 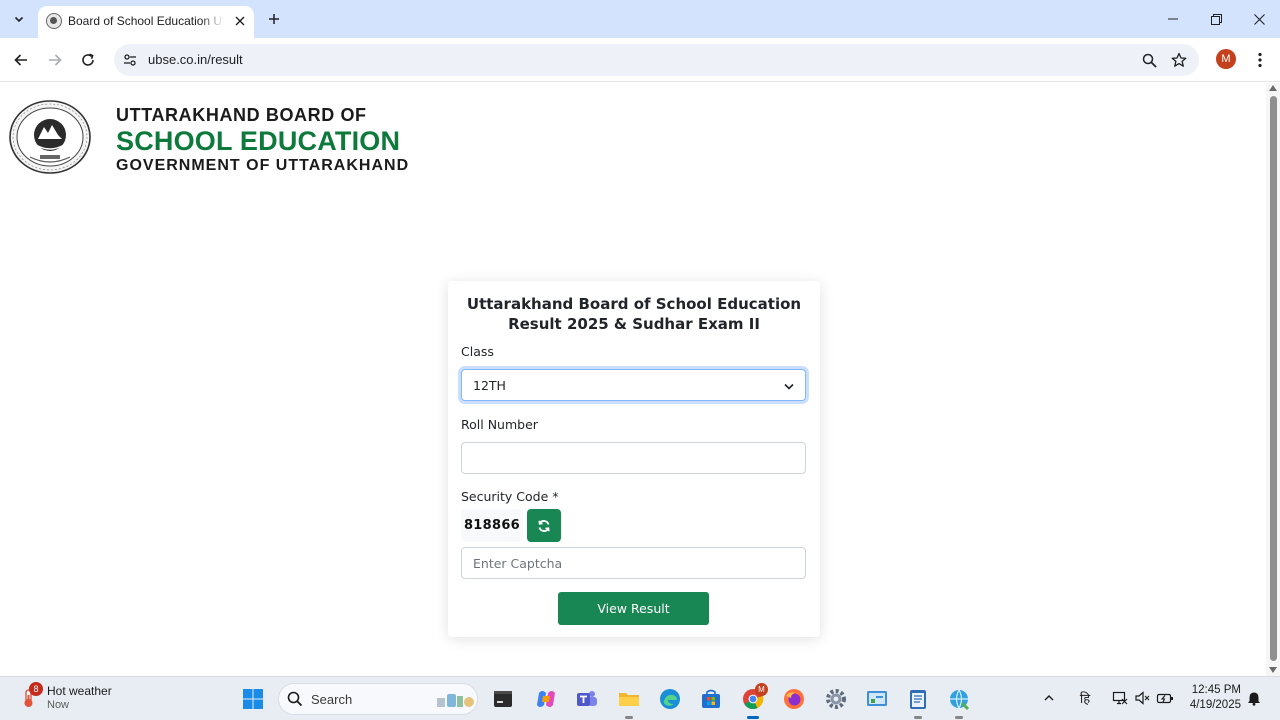 I want to click on tab-title: Board of School Education Uttarakhand, so click(x=146, y=21).